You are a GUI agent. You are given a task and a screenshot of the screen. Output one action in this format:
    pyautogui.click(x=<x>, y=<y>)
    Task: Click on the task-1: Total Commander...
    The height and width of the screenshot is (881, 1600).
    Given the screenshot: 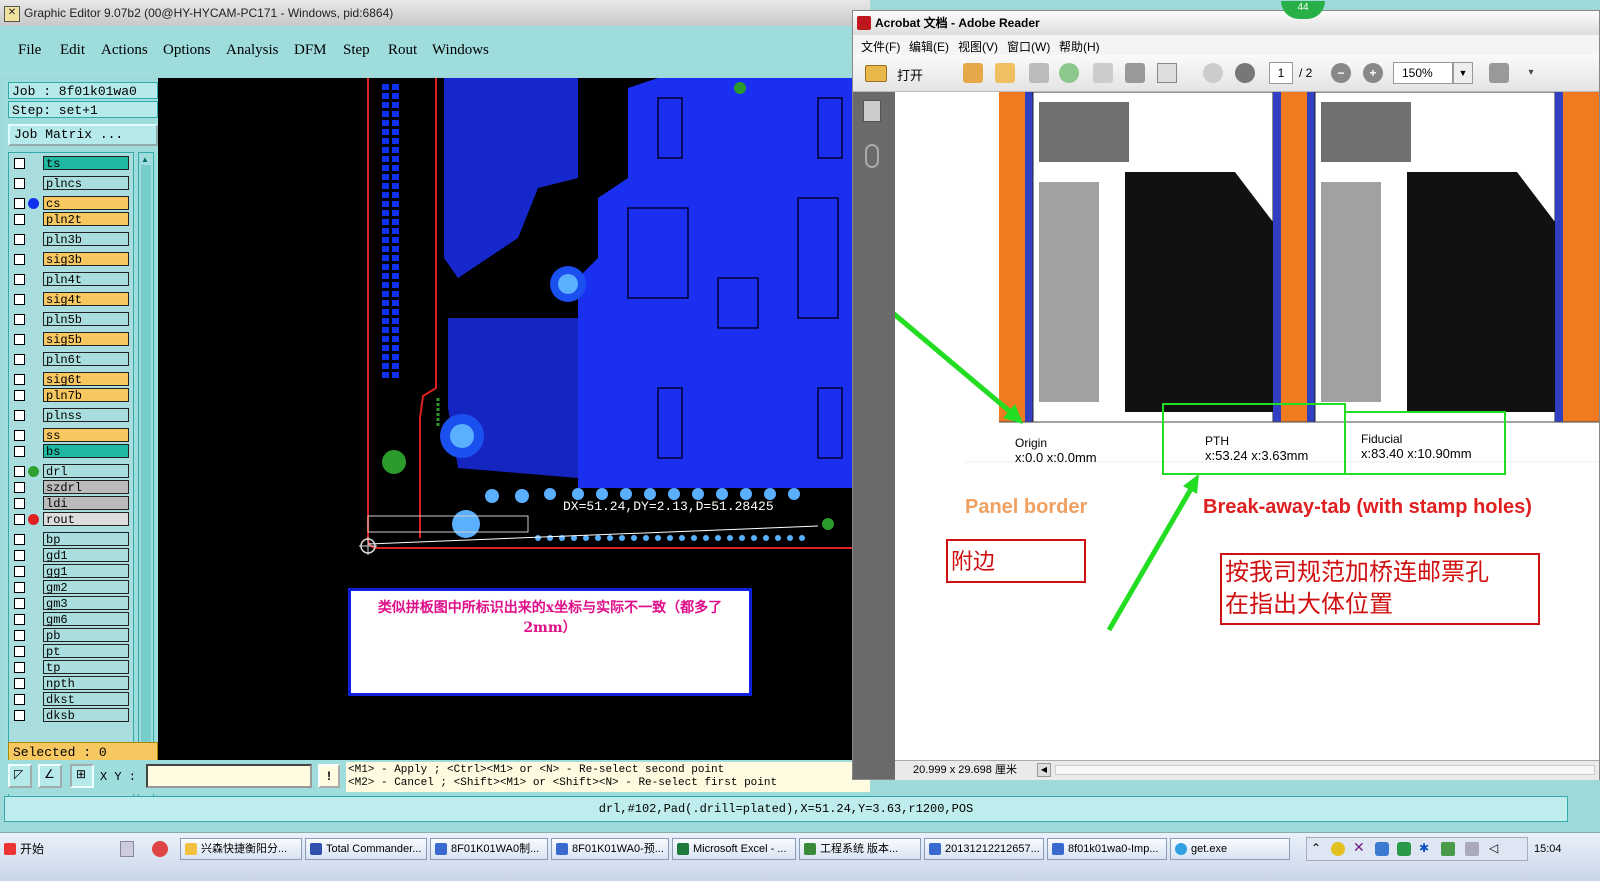 What is the action you would take?
    pyautogui.click(x=366, y=849)
    